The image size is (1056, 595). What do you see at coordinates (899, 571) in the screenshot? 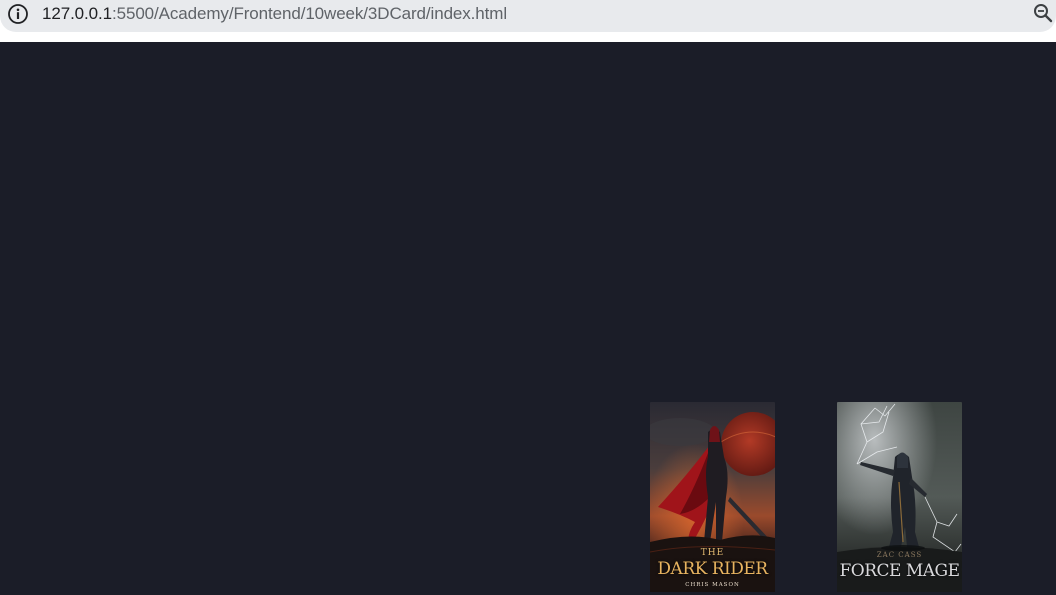
I see `card-title: FORCE MAGE` at bounding box center [899, 571].